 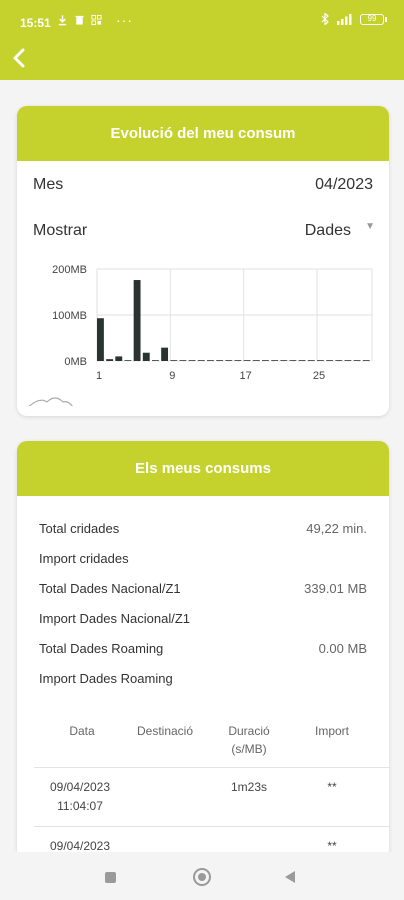 I want to click on x-tick-label: 9, so click(x=172, y=376).